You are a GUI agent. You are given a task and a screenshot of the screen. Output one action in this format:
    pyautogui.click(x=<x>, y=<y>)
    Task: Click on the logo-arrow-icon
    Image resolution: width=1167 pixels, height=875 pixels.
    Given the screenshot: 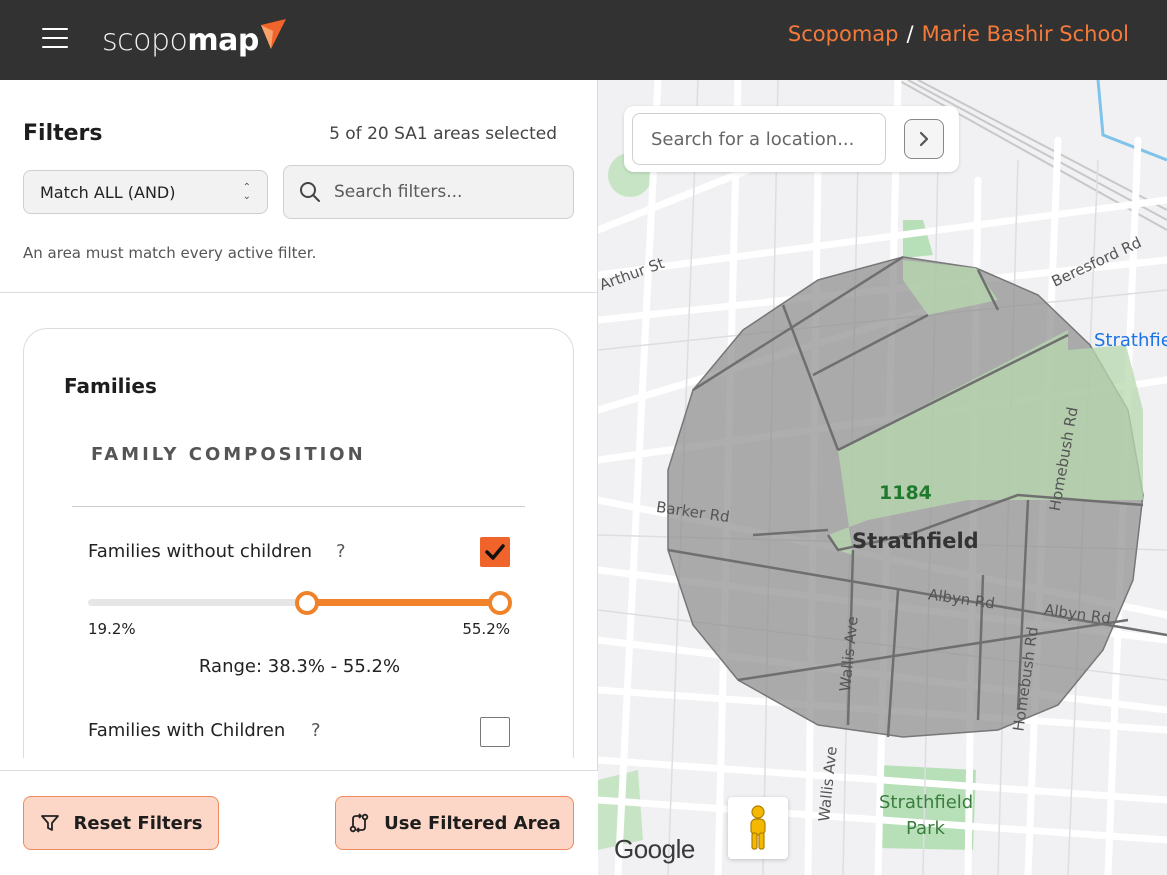 What is the action you would take?
    pyautogui.click(x=273, y=34)
    